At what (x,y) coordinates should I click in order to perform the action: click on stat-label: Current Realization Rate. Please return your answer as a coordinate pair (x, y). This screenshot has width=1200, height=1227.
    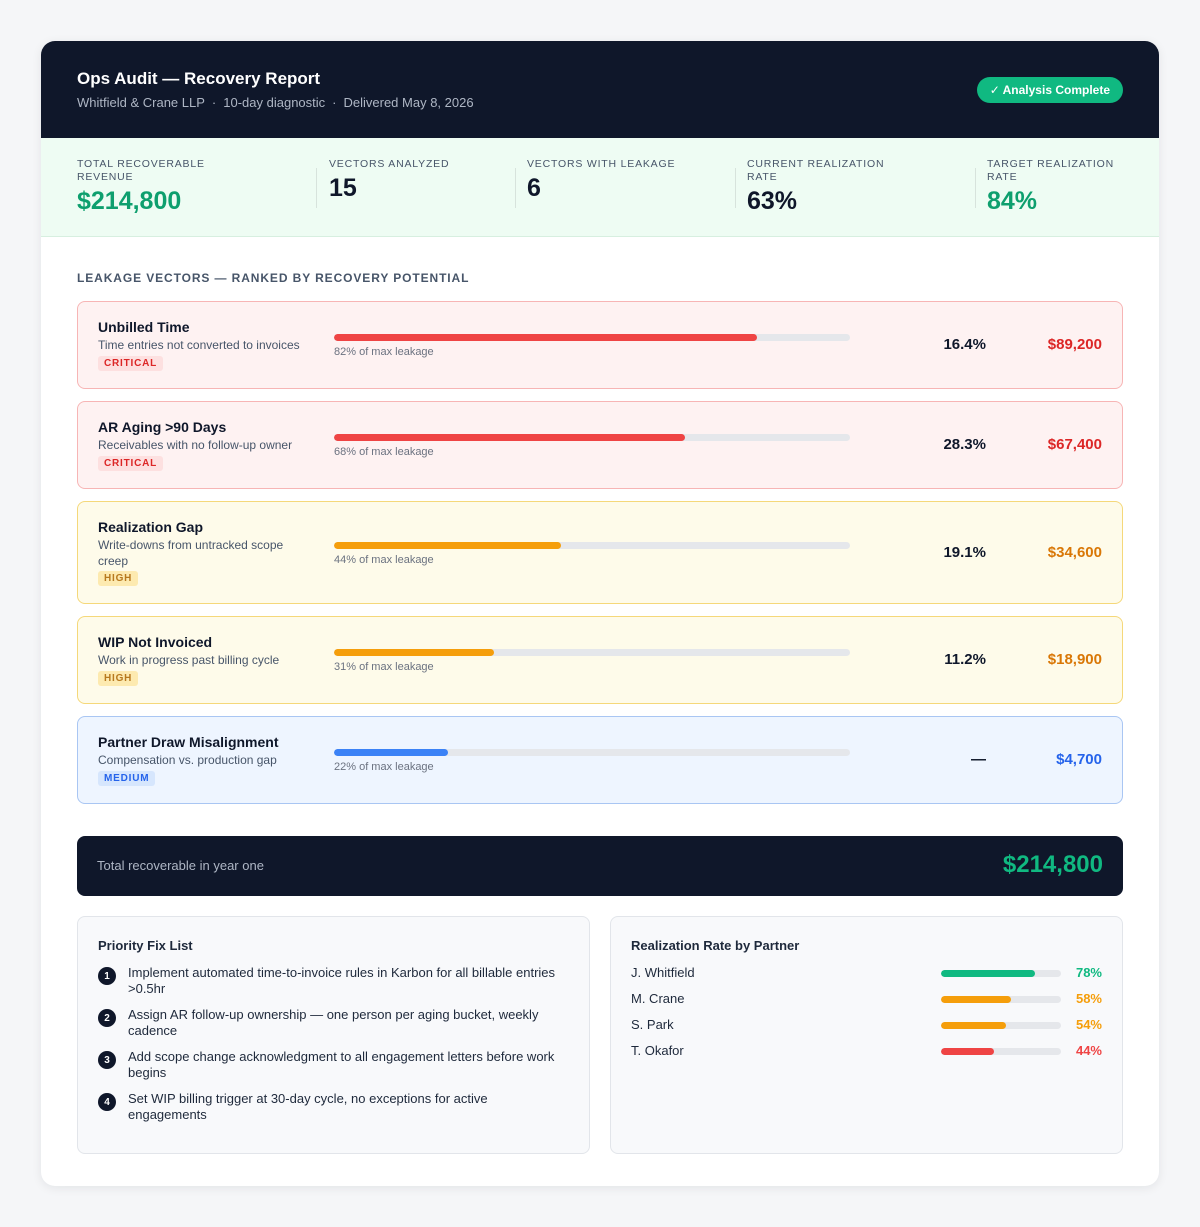
    Looking at the image, I should click on (816, 170).